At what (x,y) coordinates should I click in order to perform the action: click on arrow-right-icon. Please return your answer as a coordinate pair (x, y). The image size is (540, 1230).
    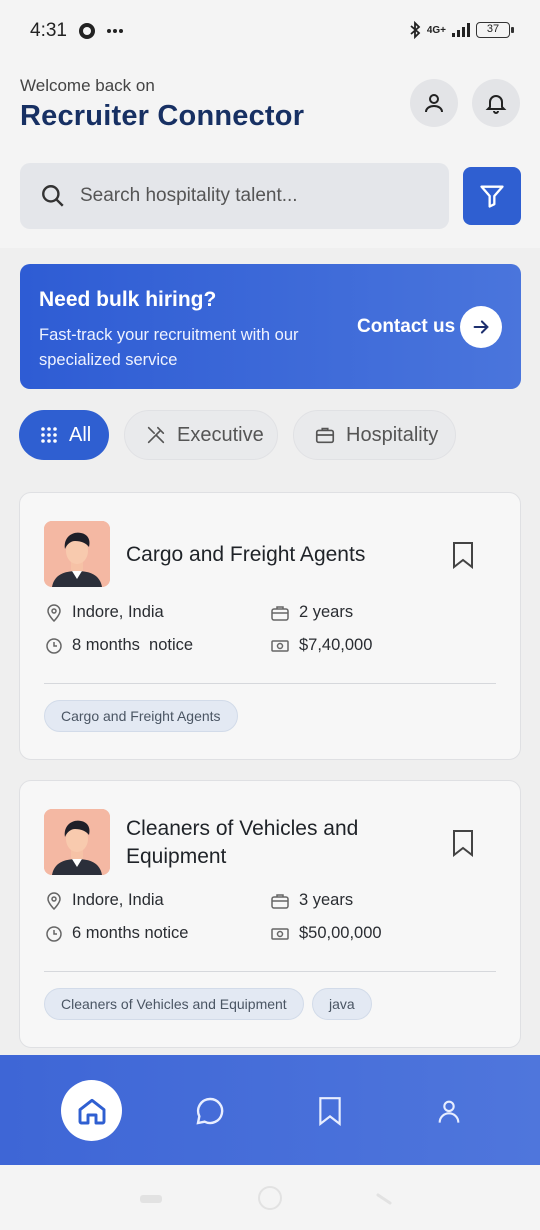
    Looking at the image, I should click on (481, 327).